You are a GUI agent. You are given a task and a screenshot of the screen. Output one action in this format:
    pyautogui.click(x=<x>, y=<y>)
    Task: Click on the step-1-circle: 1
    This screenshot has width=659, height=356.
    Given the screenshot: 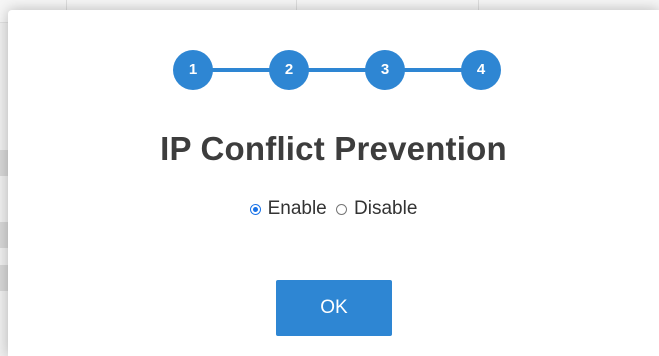 What is the action you would take?
    pyautogui.click(x=193, y=70)
    